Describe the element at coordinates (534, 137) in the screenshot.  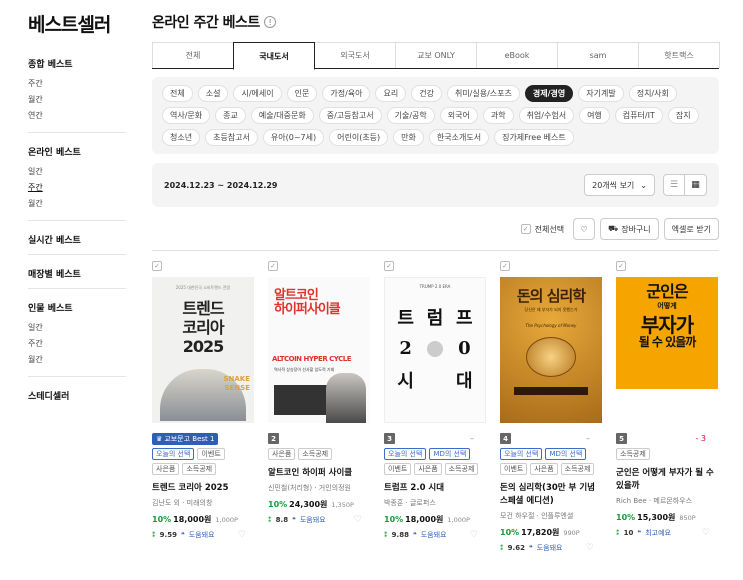
I see `category-chip: 징가제Free 베스트` at that location.